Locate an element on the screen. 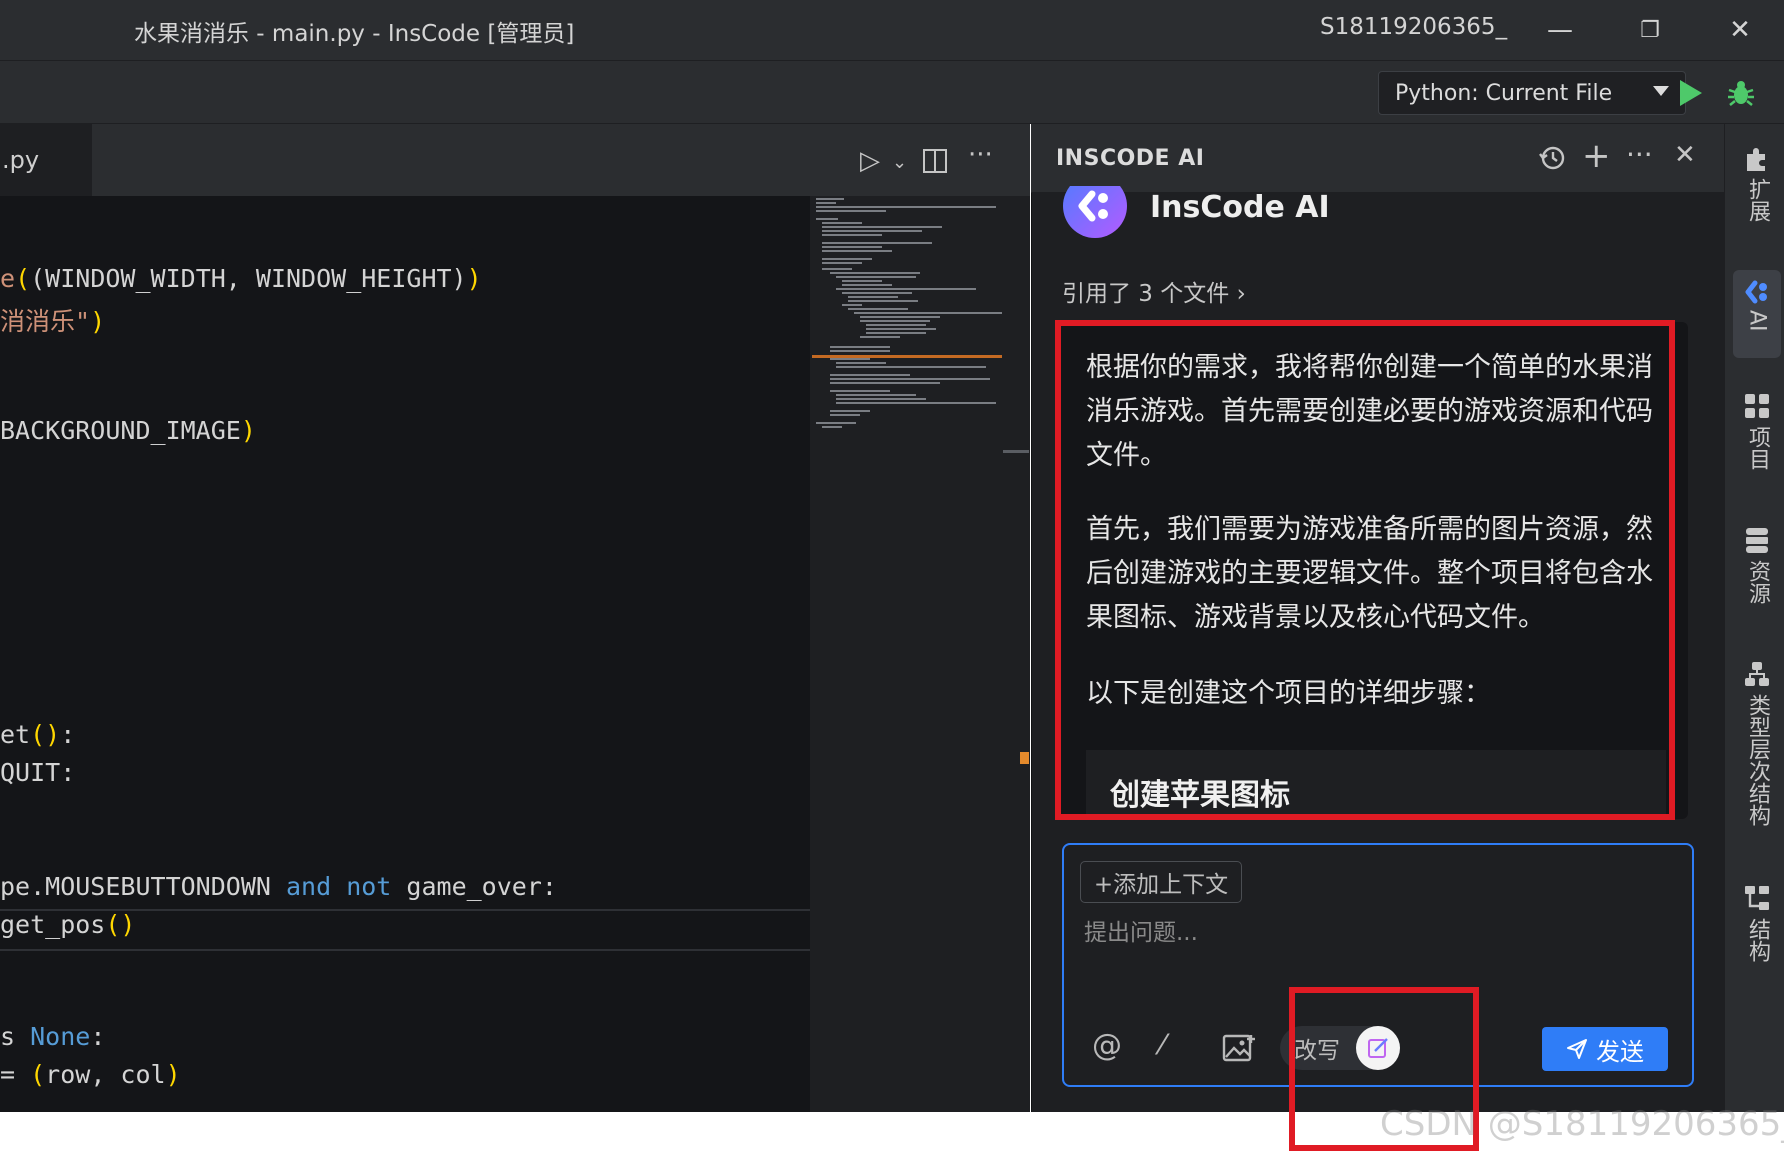 The image size is (1784, 1152). history-icon is located at coordinates (1552, 158).